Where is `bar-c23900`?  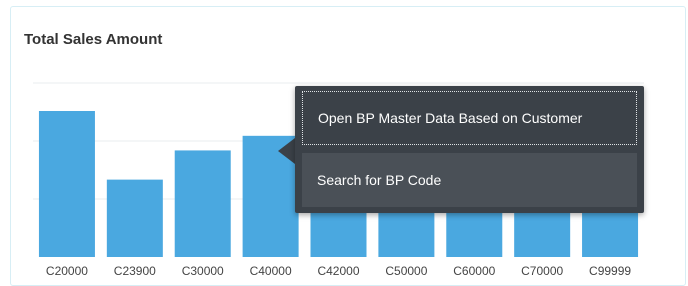 bar-c23900 is located at coordinates (134, 218).